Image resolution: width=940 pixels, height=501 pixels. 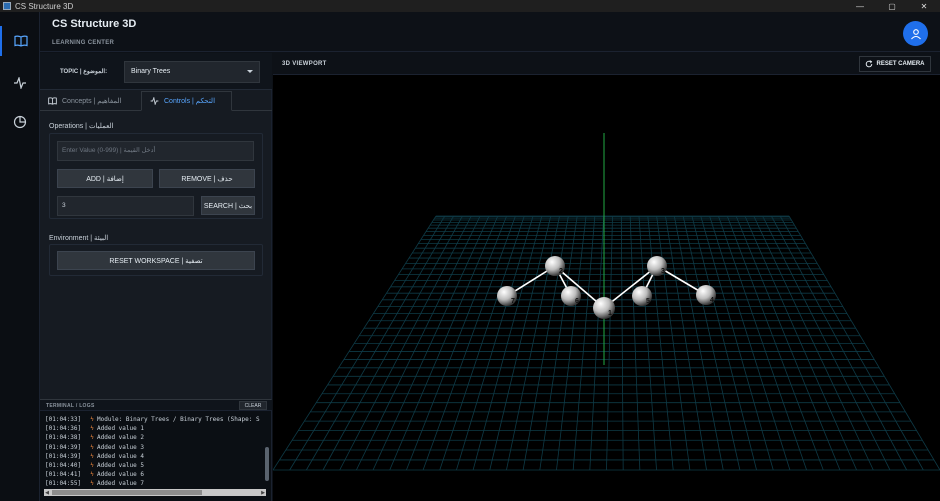 I want to click on log-line: [01:04:40] ϟ Added value 5, so click(x=155, y=465).